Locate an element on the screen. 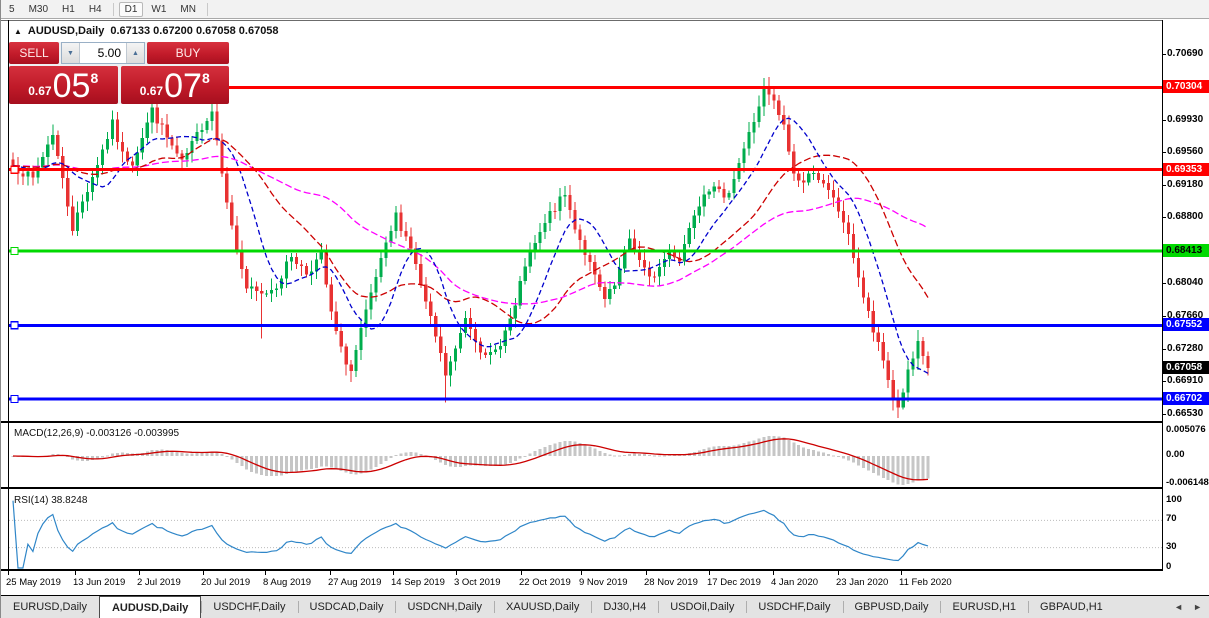  indicator-axis-label: 0.00 is located at coordinates (1175, 454).